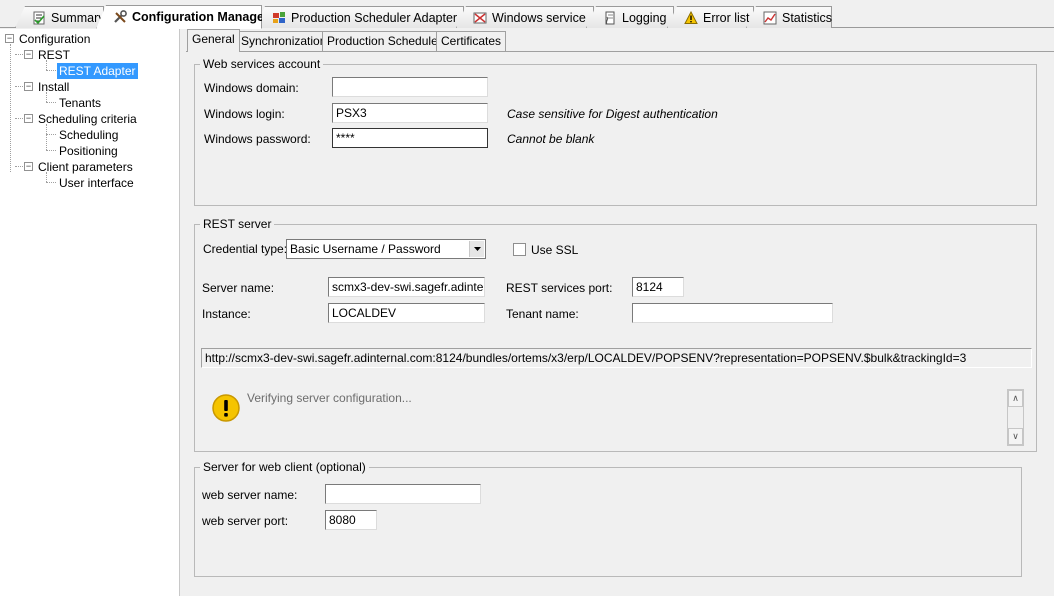 This screenshot has height=596, width=1054. Describe the element at coordinates (658, 287) in the screenshot. I see `rest-services-port-input: 8124` at that location.